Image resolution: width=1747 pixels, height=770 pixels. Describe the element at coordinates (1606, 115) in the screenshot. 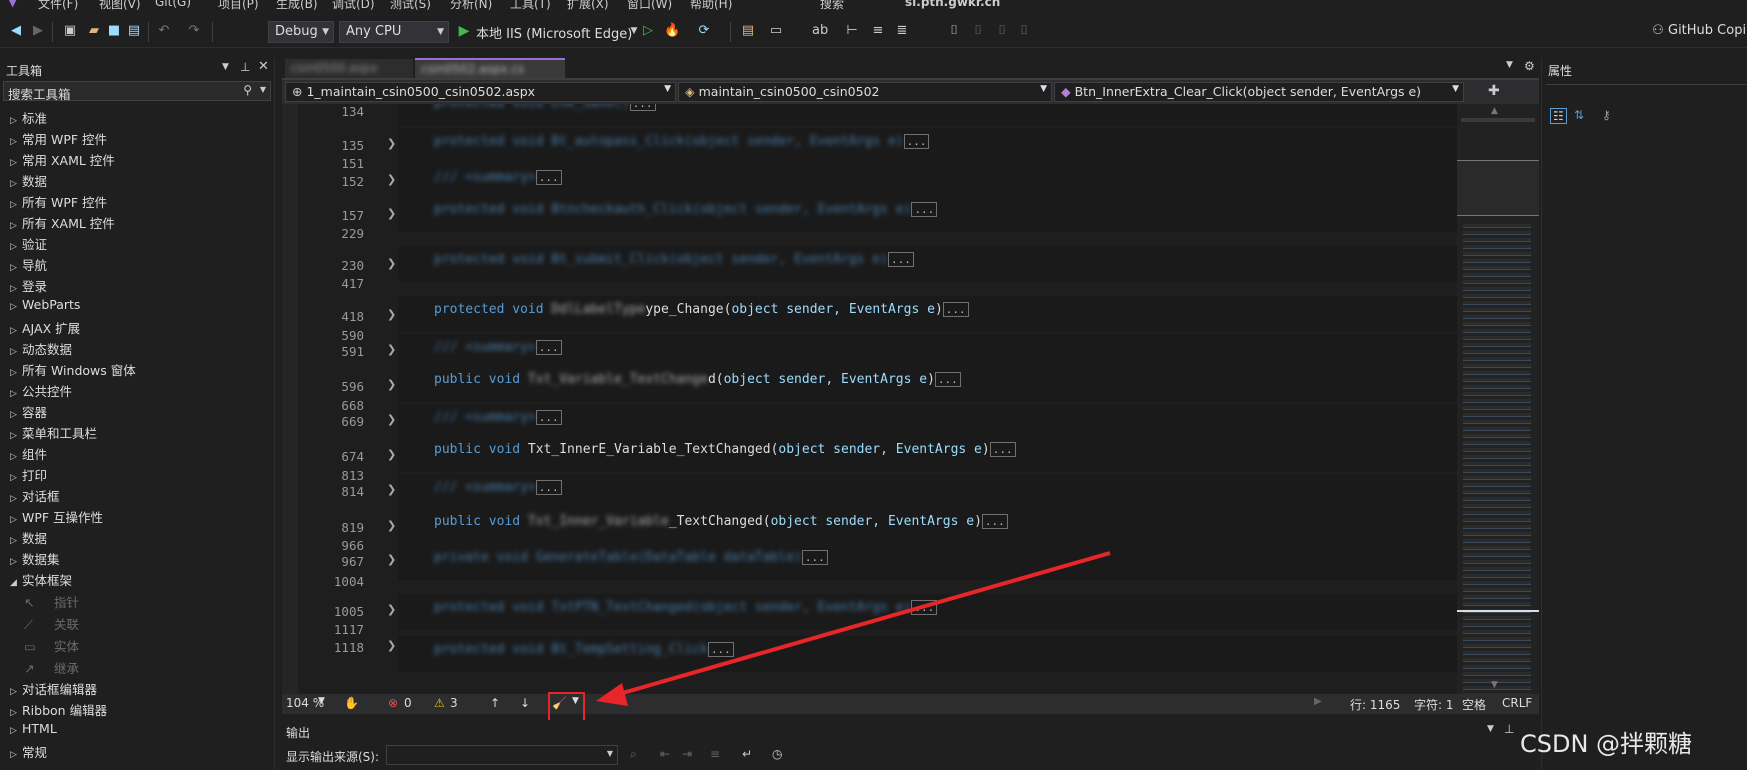

I see `property-pages-icon: ⚷` at that location.